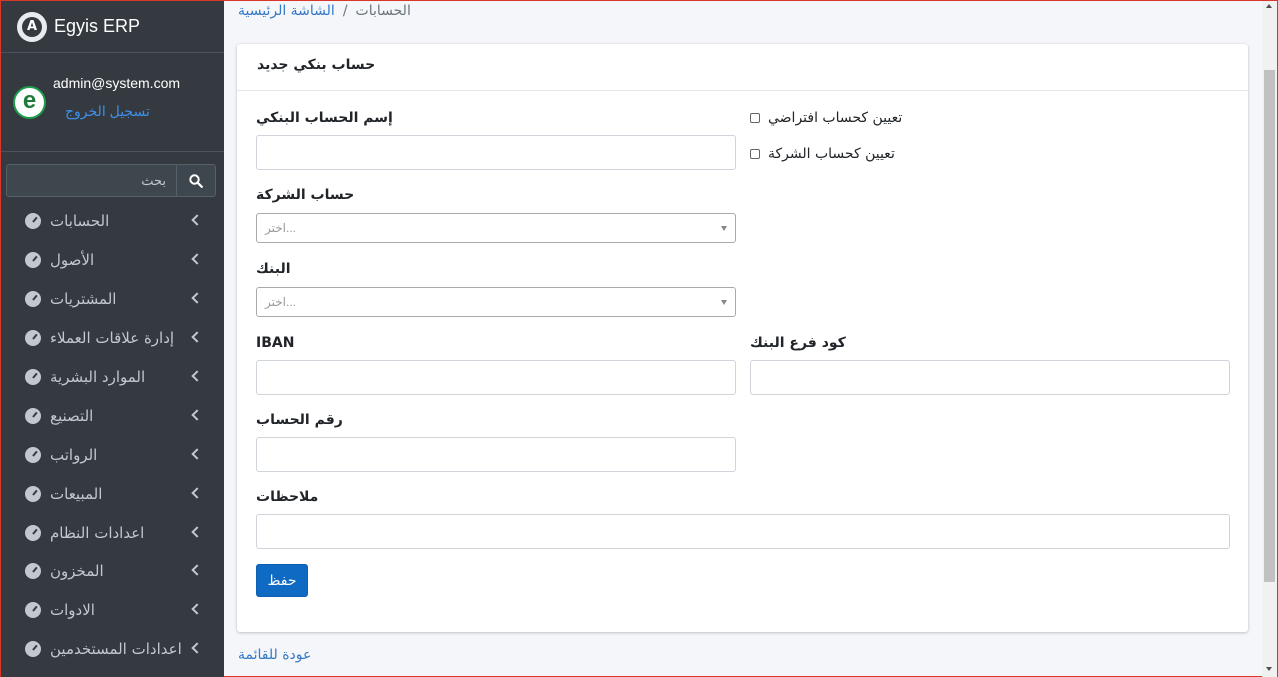  I want to click on sidebar-item-sales: المبيعات, so click(112, 493).